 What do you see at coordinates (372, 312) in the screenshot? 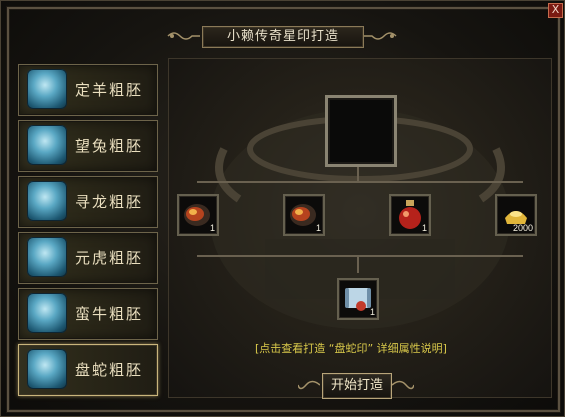
I see `result-quantity: 1` at bounding box center [372, 312].